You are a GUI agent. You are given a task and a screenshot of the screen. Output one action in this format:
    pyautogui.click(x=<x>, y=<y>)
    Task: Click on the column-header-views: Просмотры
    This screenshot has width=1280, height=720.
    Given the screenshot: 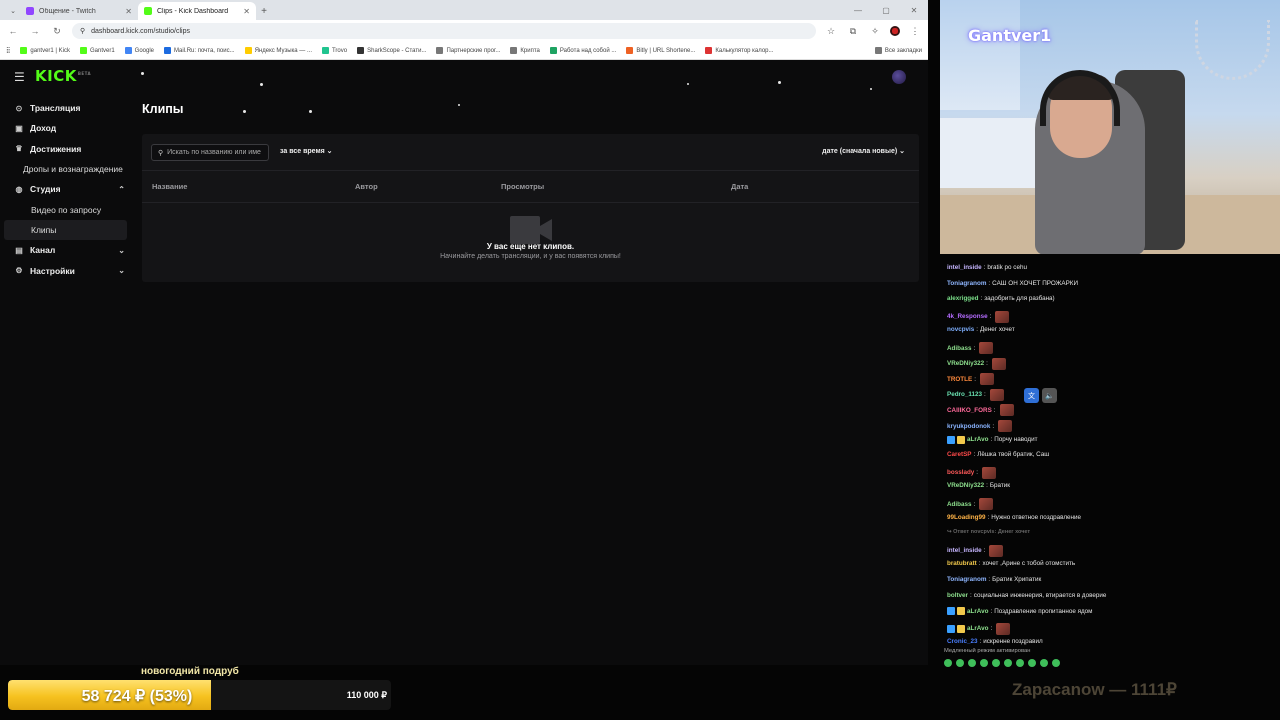 What is the action you would take?
    pyautogui.click(x=522, y=186)
    